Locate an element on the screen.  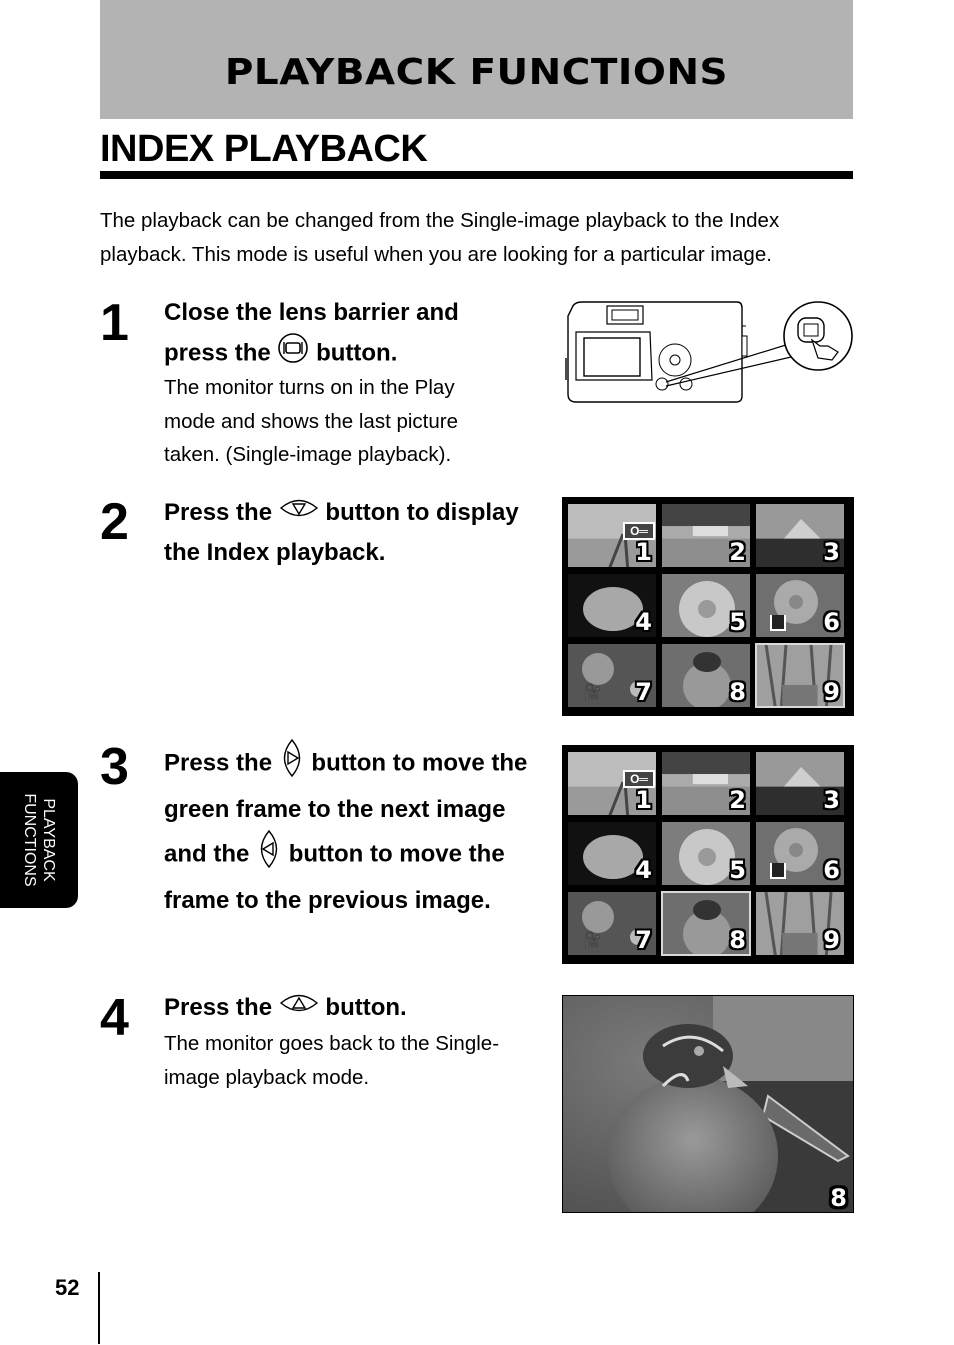
chapter-side-tab: PLAYBACK FUNCTIONS is located at coordinates (39, 840).